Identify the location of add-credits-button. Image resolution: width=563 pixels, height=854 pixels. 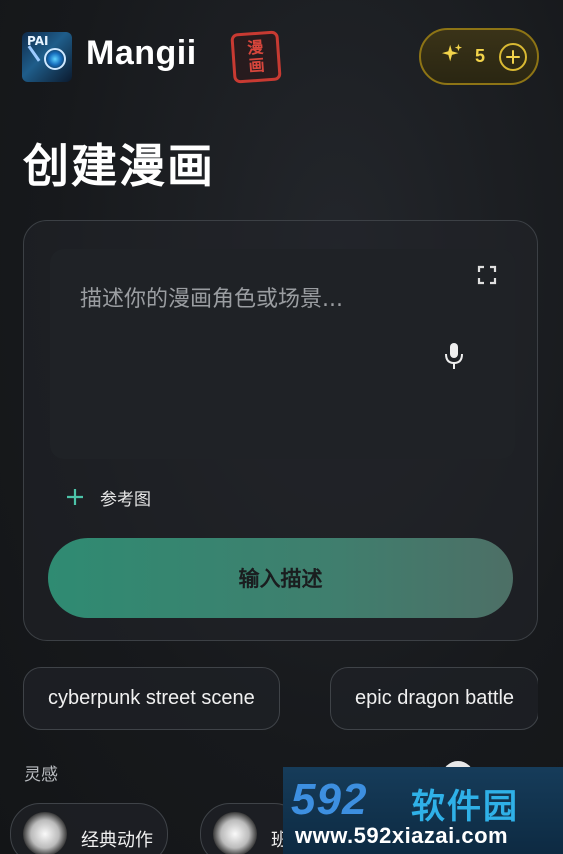
(513, 56).